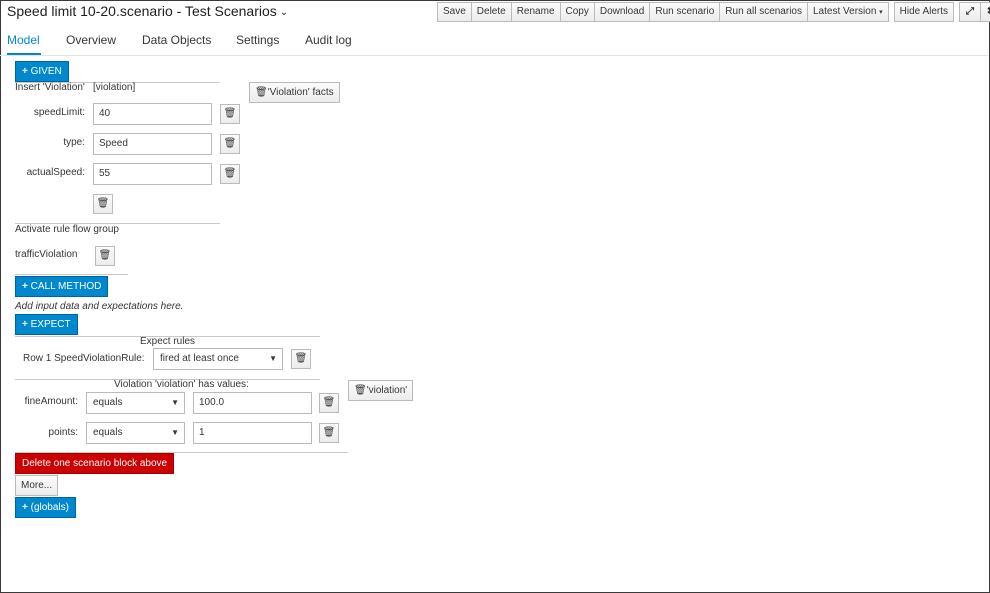 This screenshot has width=990, height=593. Describe the element at coordinates (46, 254) in the screenshot. I see `flow-group-name: trafficViolation` at that location.